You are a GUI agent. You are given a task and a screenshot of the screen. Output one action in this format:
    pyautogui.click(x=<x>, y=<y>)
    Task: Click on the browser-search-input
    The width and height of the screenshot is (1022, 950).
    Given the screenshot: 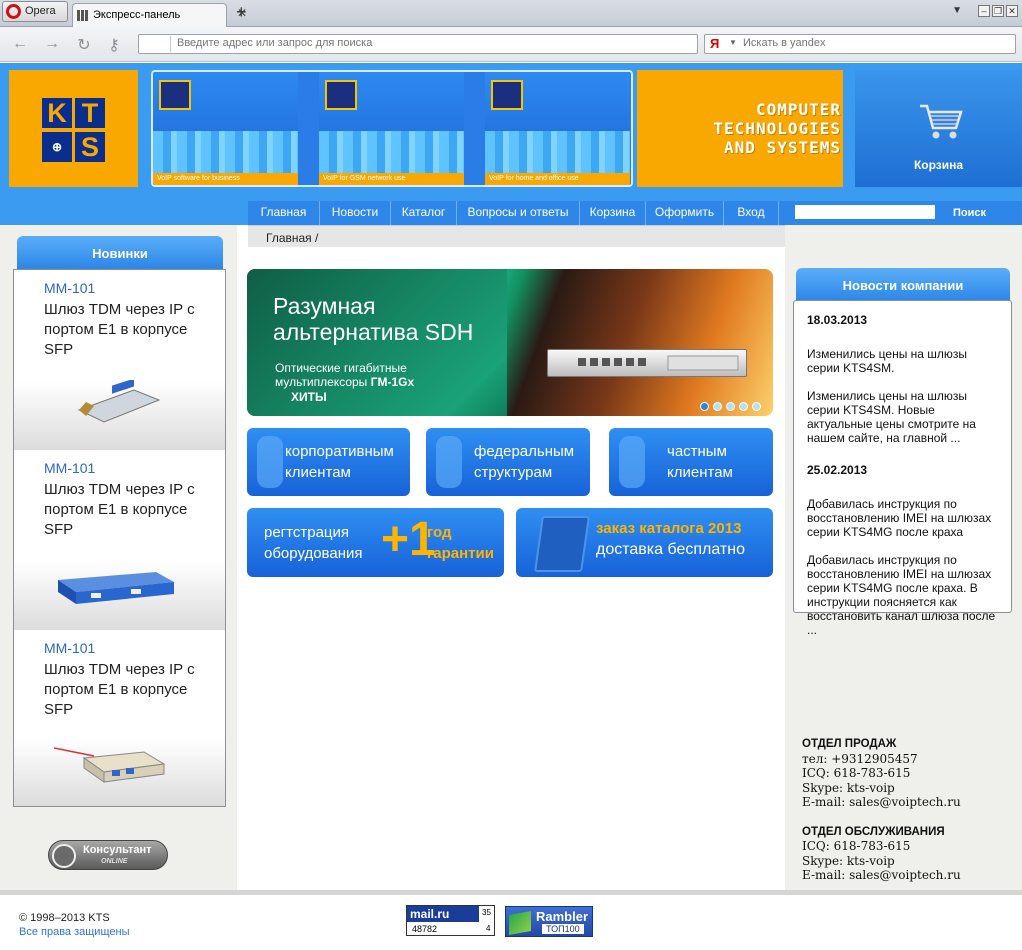 What is the action you would take?
    pyautogui.click(x=873, y=43)
    